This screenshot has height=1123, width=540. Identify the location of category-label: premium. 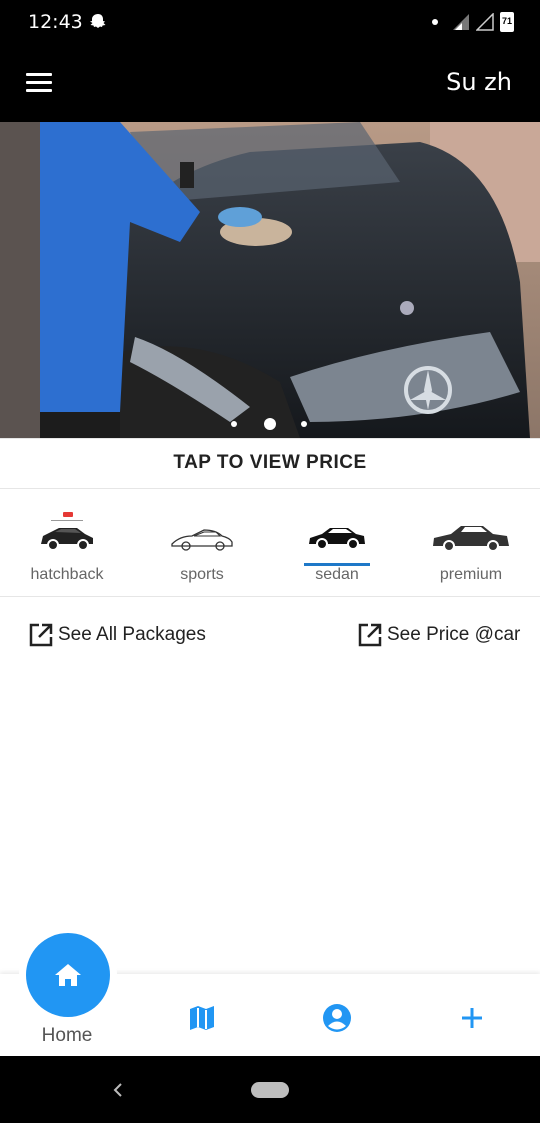
(471, 574).